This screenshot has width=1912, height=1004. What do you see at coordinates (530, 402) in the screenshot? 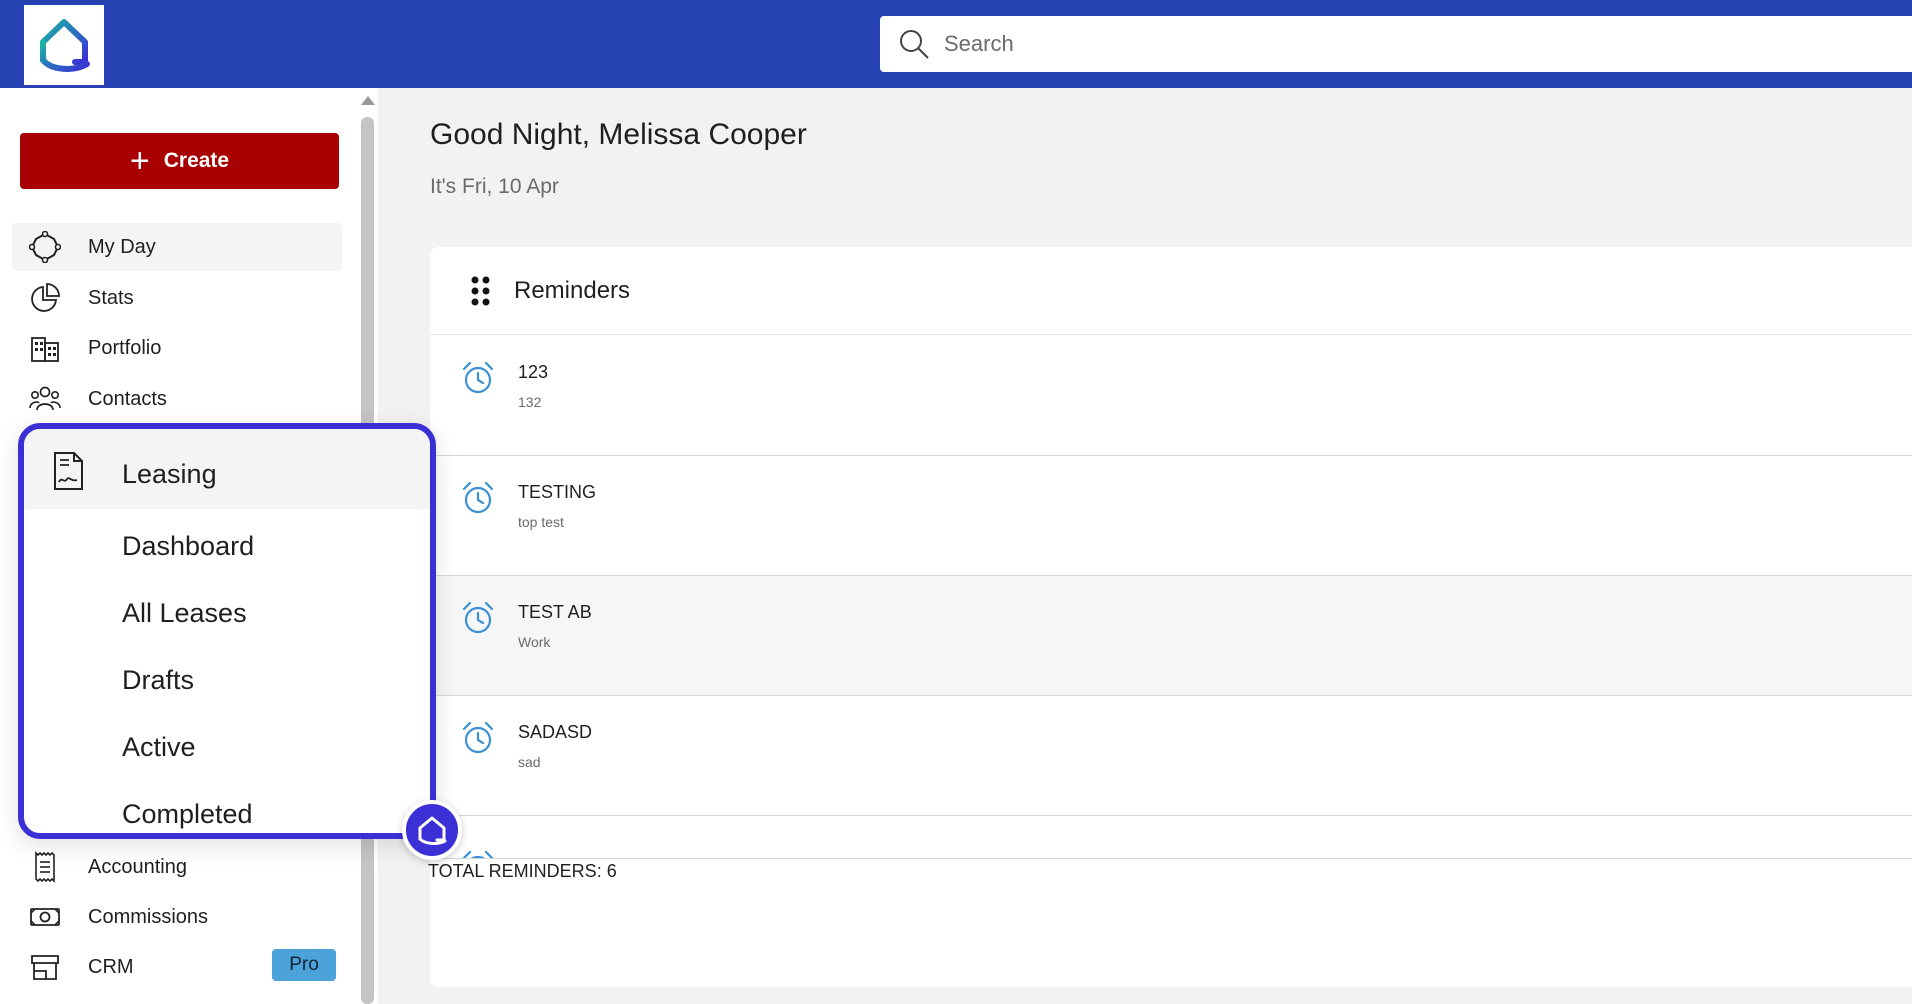
I see `reminder-subtitle: 132` at bounding box center [530, 402].